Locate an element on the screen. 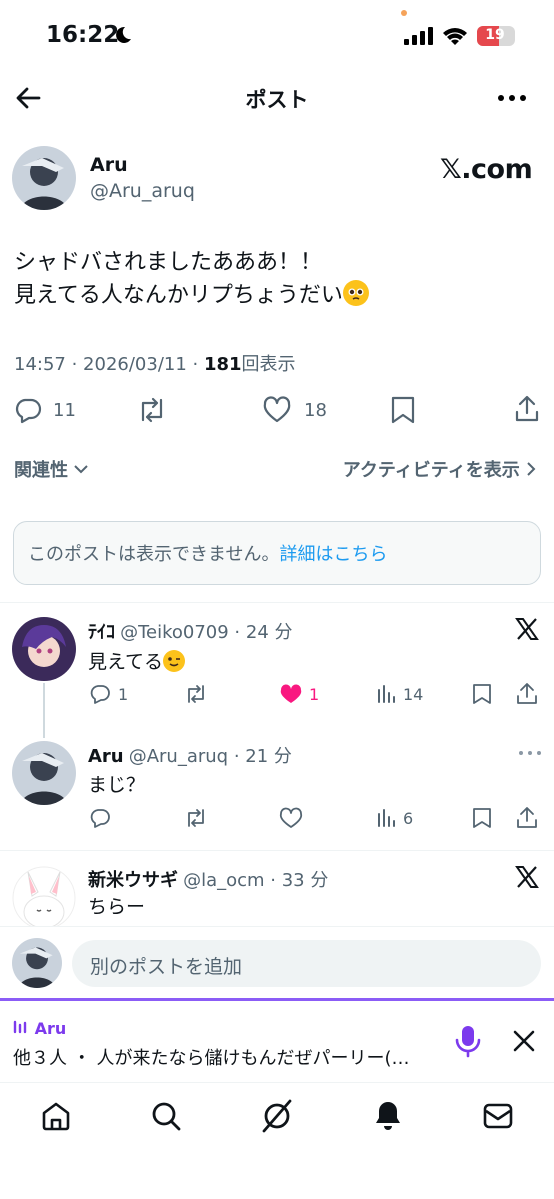 The image size is (554, 1199). reply-handle-time: @Aru_aruq · 21 分 is located at coordinates (210, 756).